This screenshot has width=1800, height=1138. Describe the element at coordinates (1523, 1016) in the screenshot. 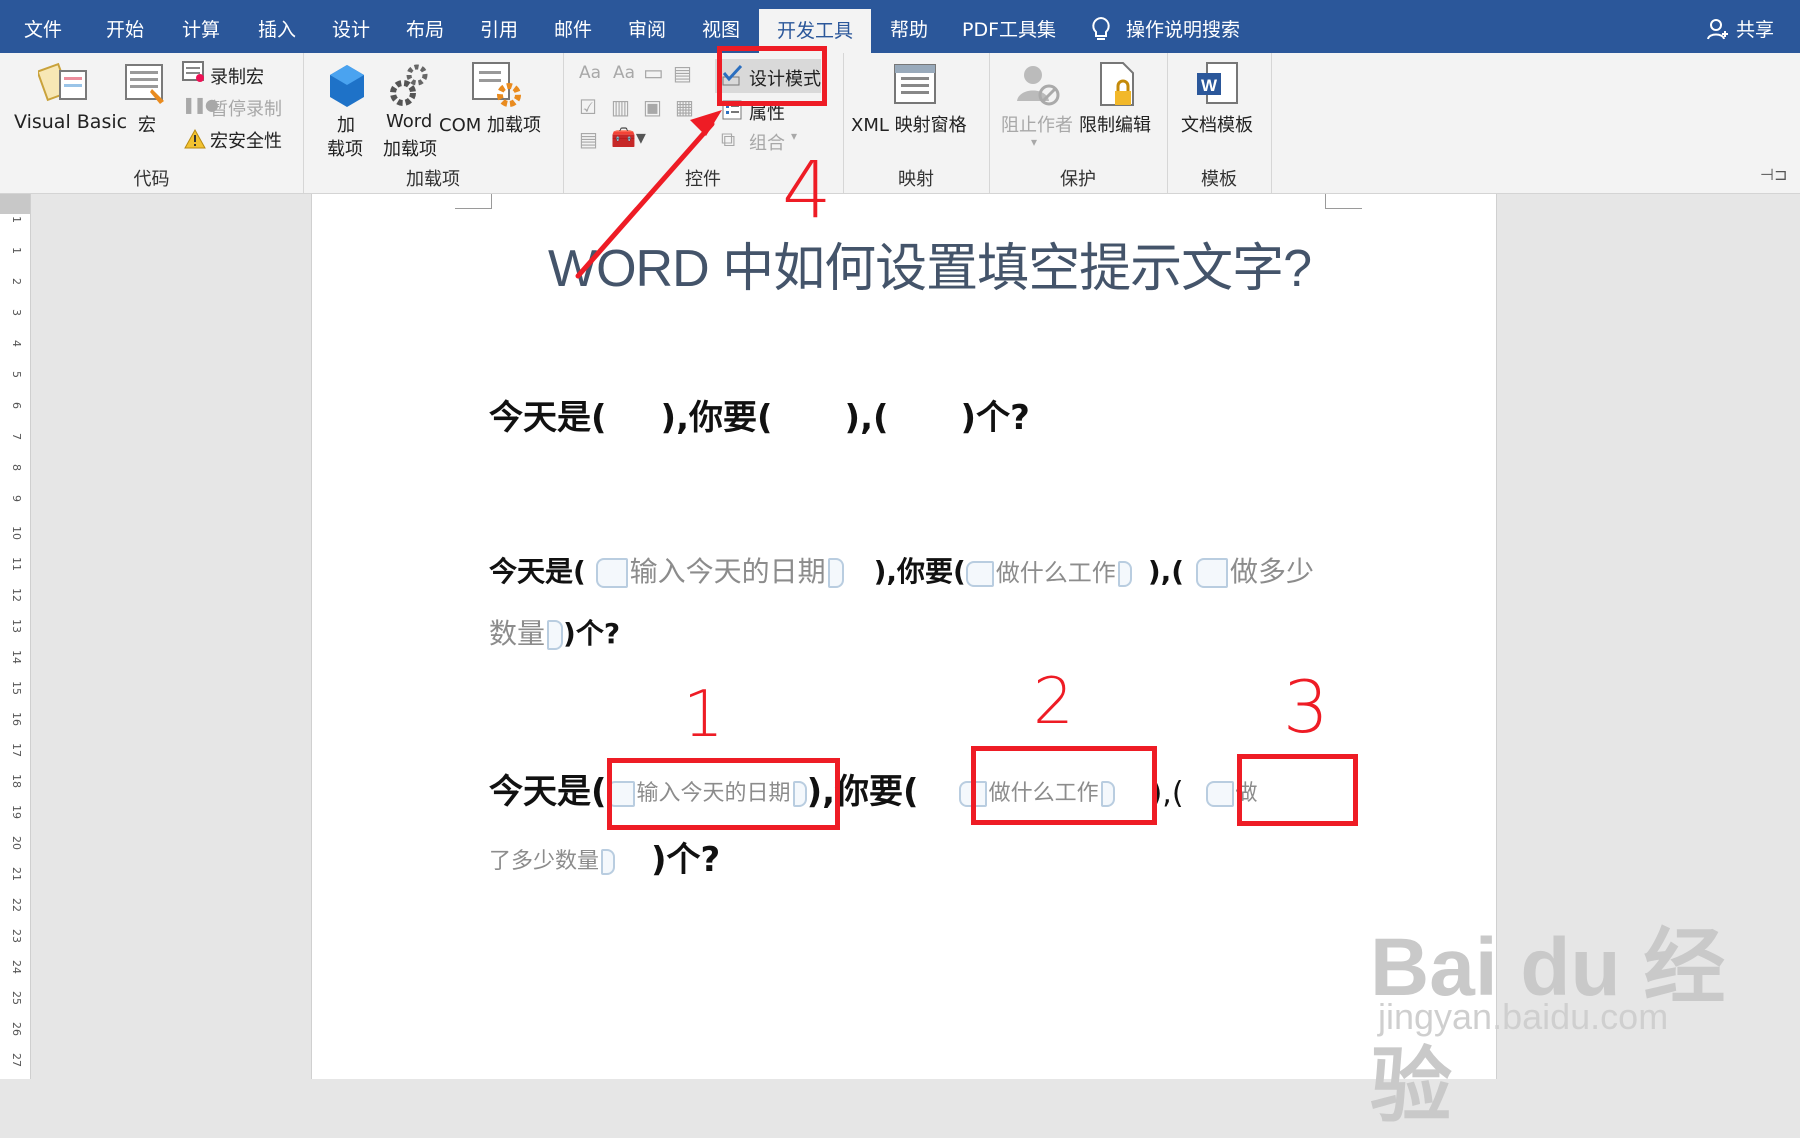

I see `watermark-url: jingyan.baidu.com` at that location.